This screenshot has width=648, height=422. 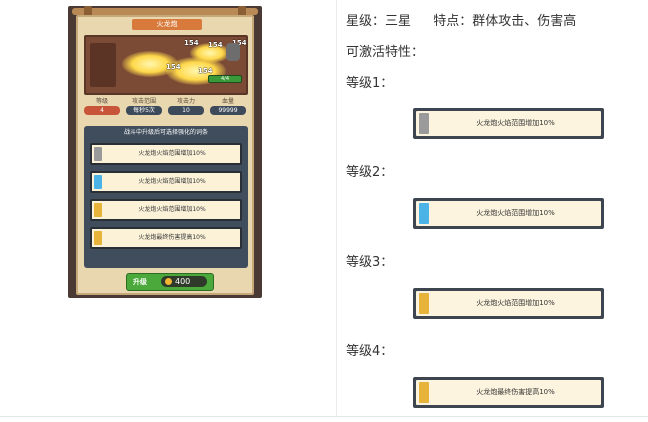 I want to click on stat-label: 血量, so click(x=227, y=101).